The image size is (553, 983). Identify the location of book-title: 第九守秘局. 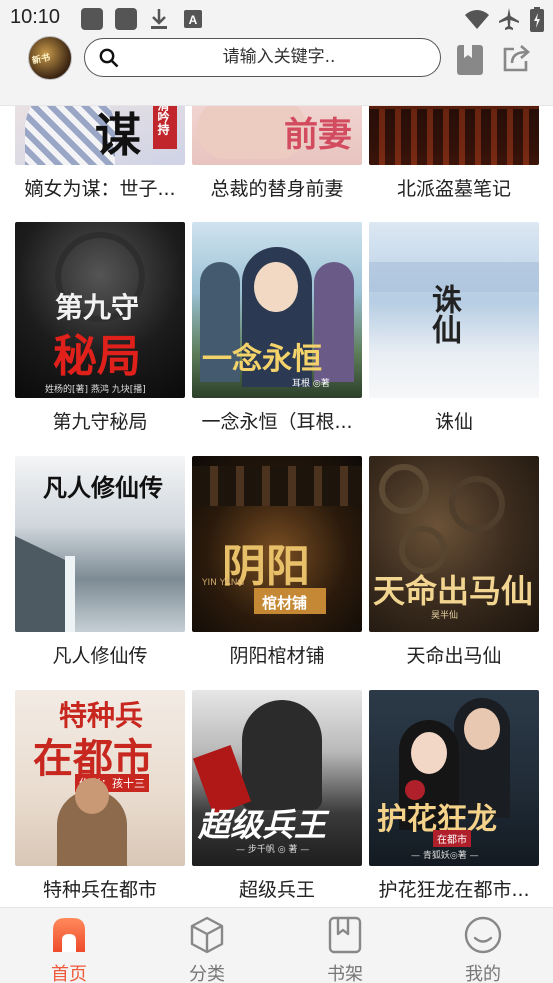
(100, 420).